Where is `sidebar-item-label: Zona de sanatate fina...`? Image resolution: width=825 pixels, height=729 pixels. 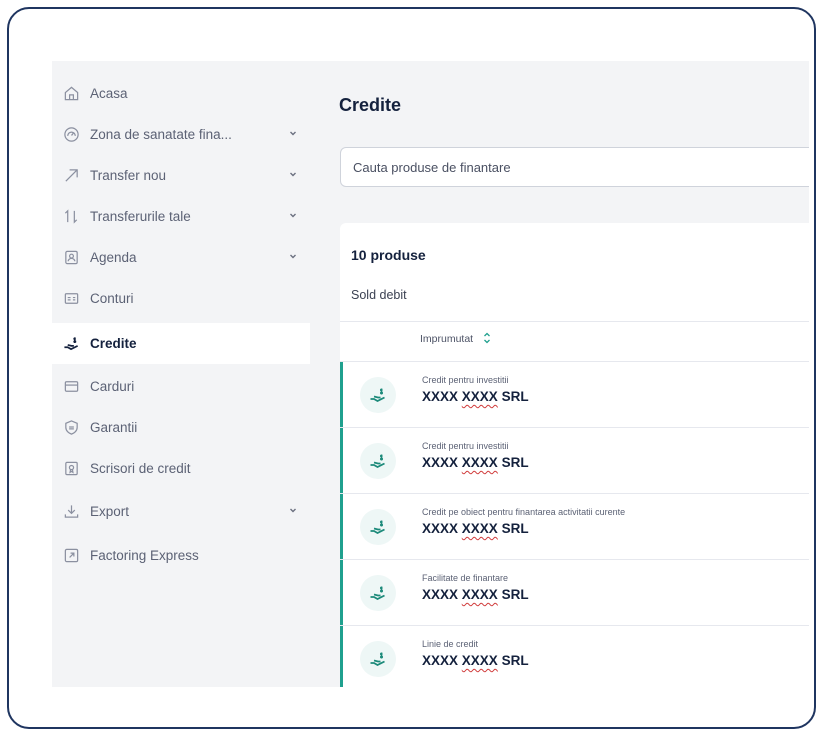 sidebar-item-label: Zona de sanatate fina... is located at coordinates (161, 134).